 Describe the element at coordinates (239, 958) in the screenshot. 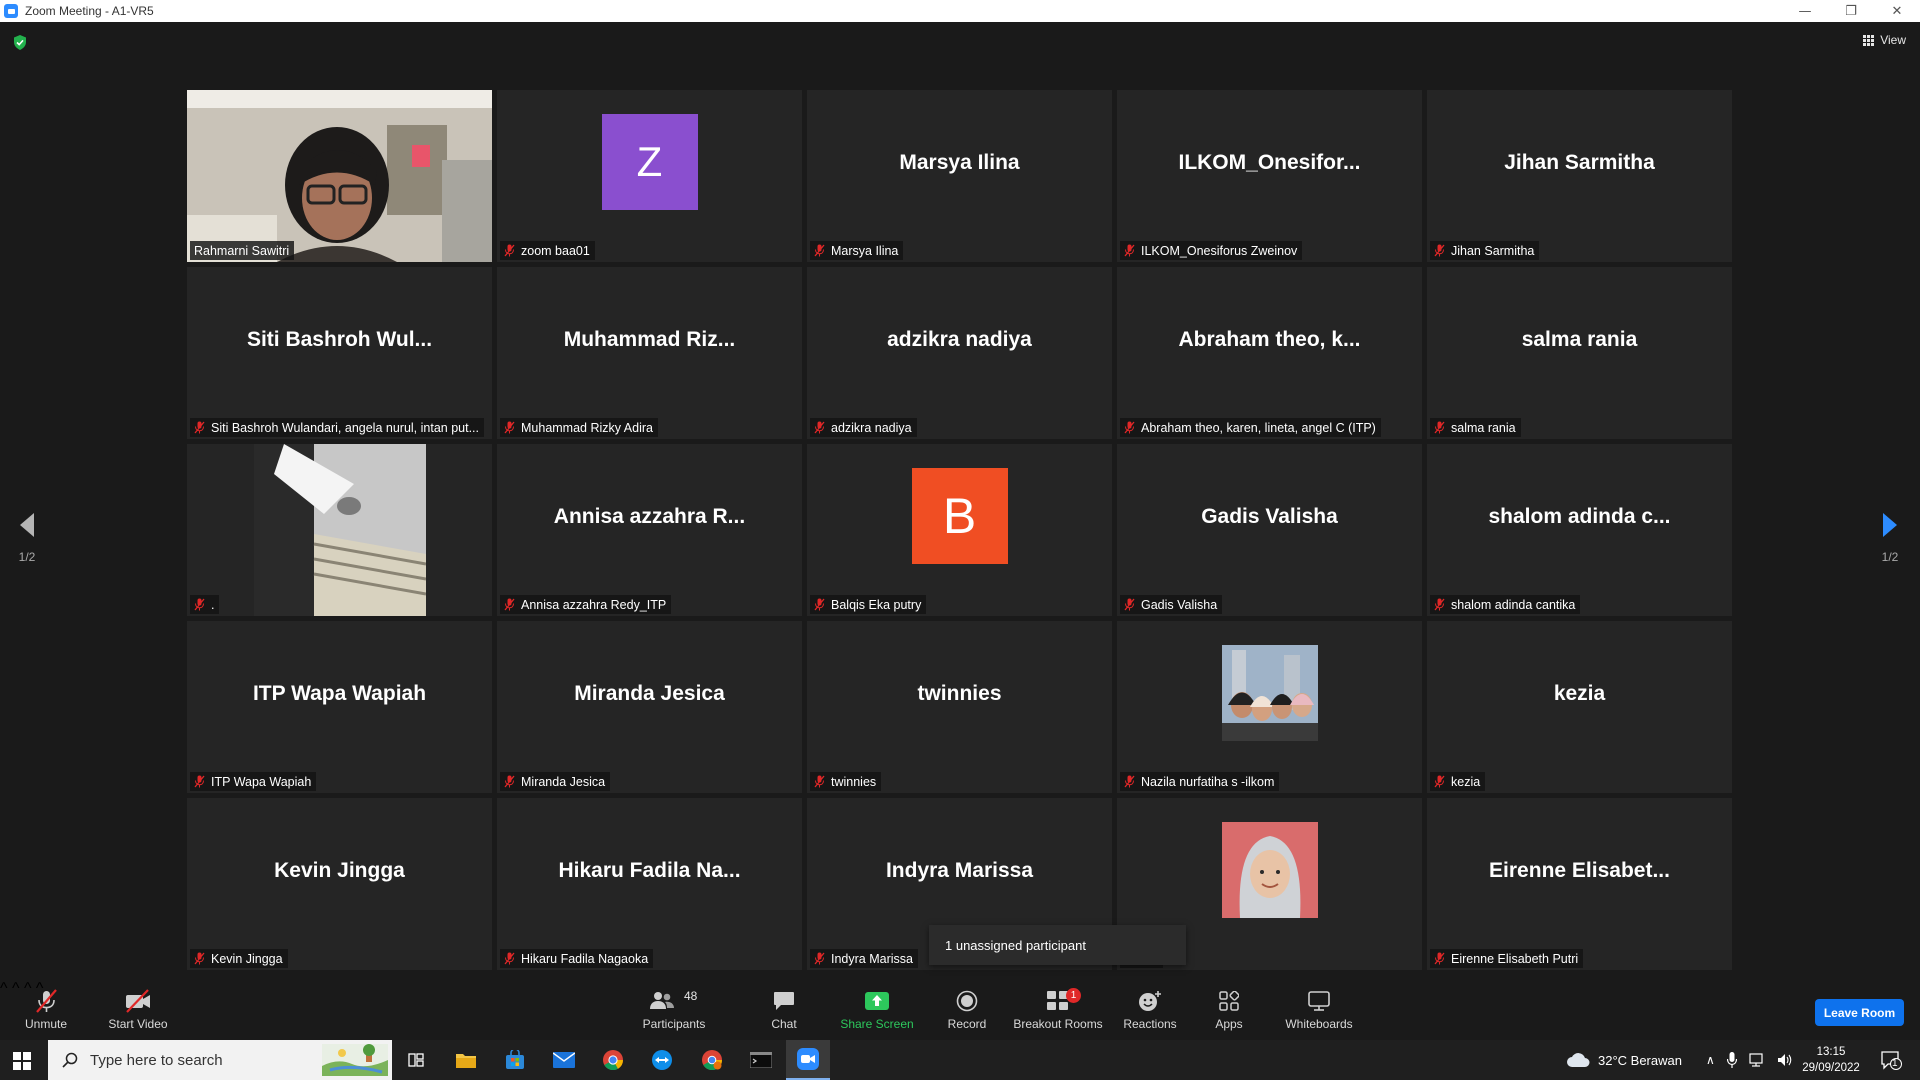

I see `participant-name-label: Kevin Jingga` at that location.